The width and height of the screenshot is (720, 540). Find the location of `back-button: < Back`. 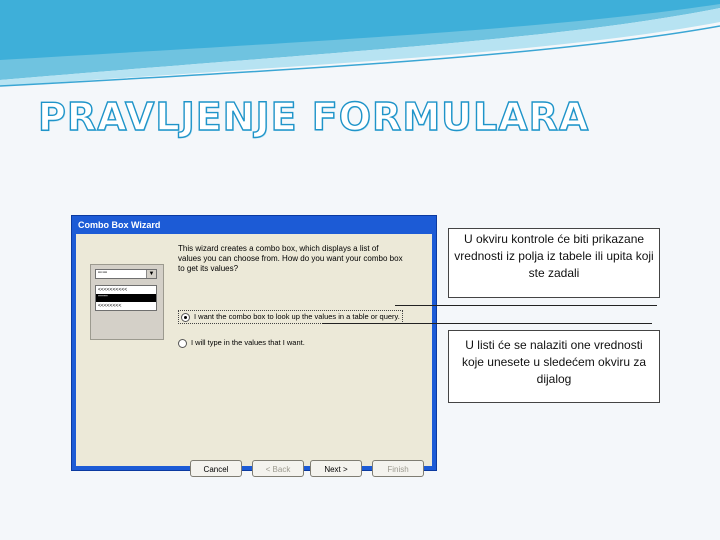

back-button: < Back is located at coordinates (278, 468).